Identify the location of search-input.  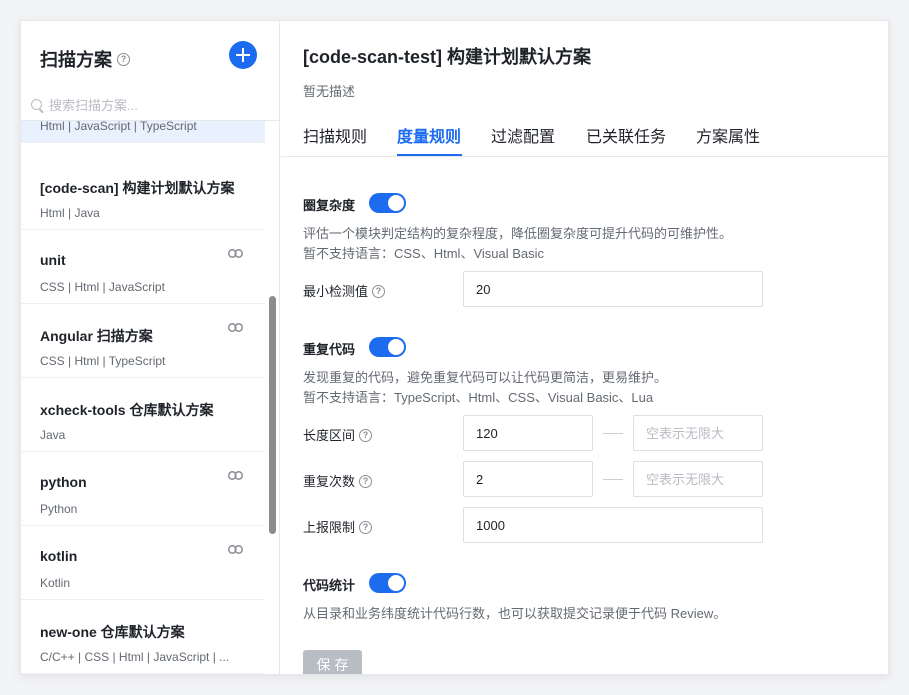
(159, 105).